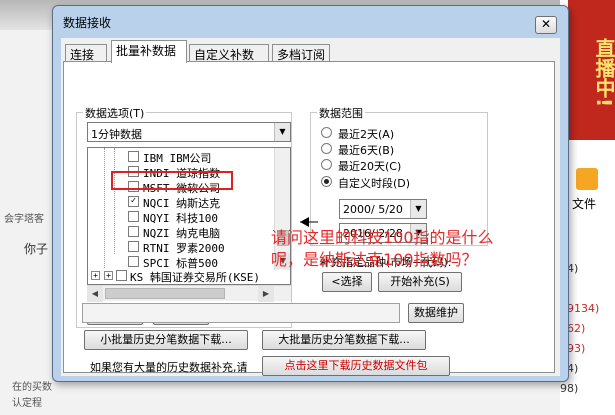  What do you see at coordinates (382, 248) in the screenshot?
I see `annotation-text: 请问这里的科技100指的是什么呢，是纳斯达克100指数吗？` at bounding box center [382, 248].